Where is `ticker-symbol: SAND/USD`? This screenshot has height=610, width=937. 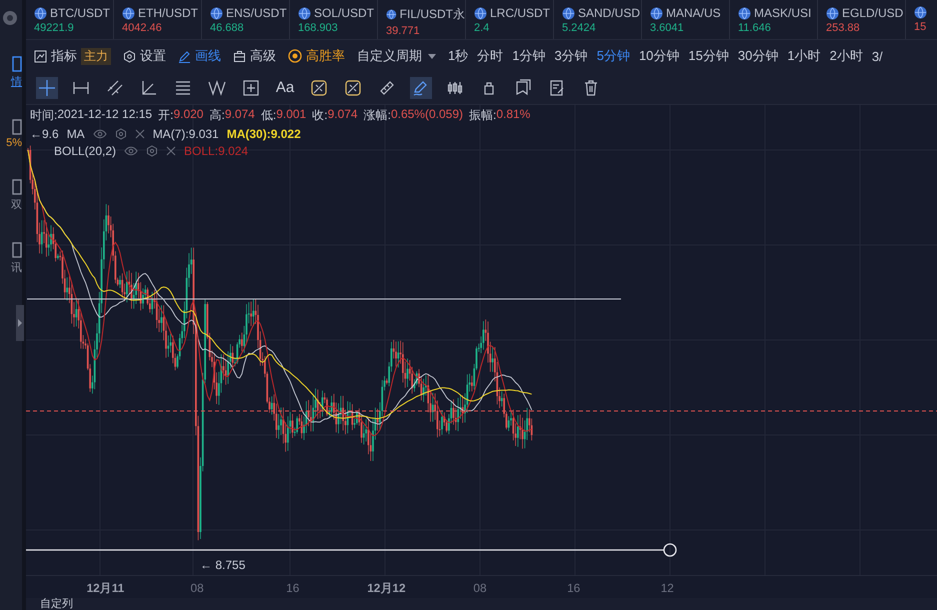 ticker-symbol: SAND/USD is located at coordinates (609, 13).